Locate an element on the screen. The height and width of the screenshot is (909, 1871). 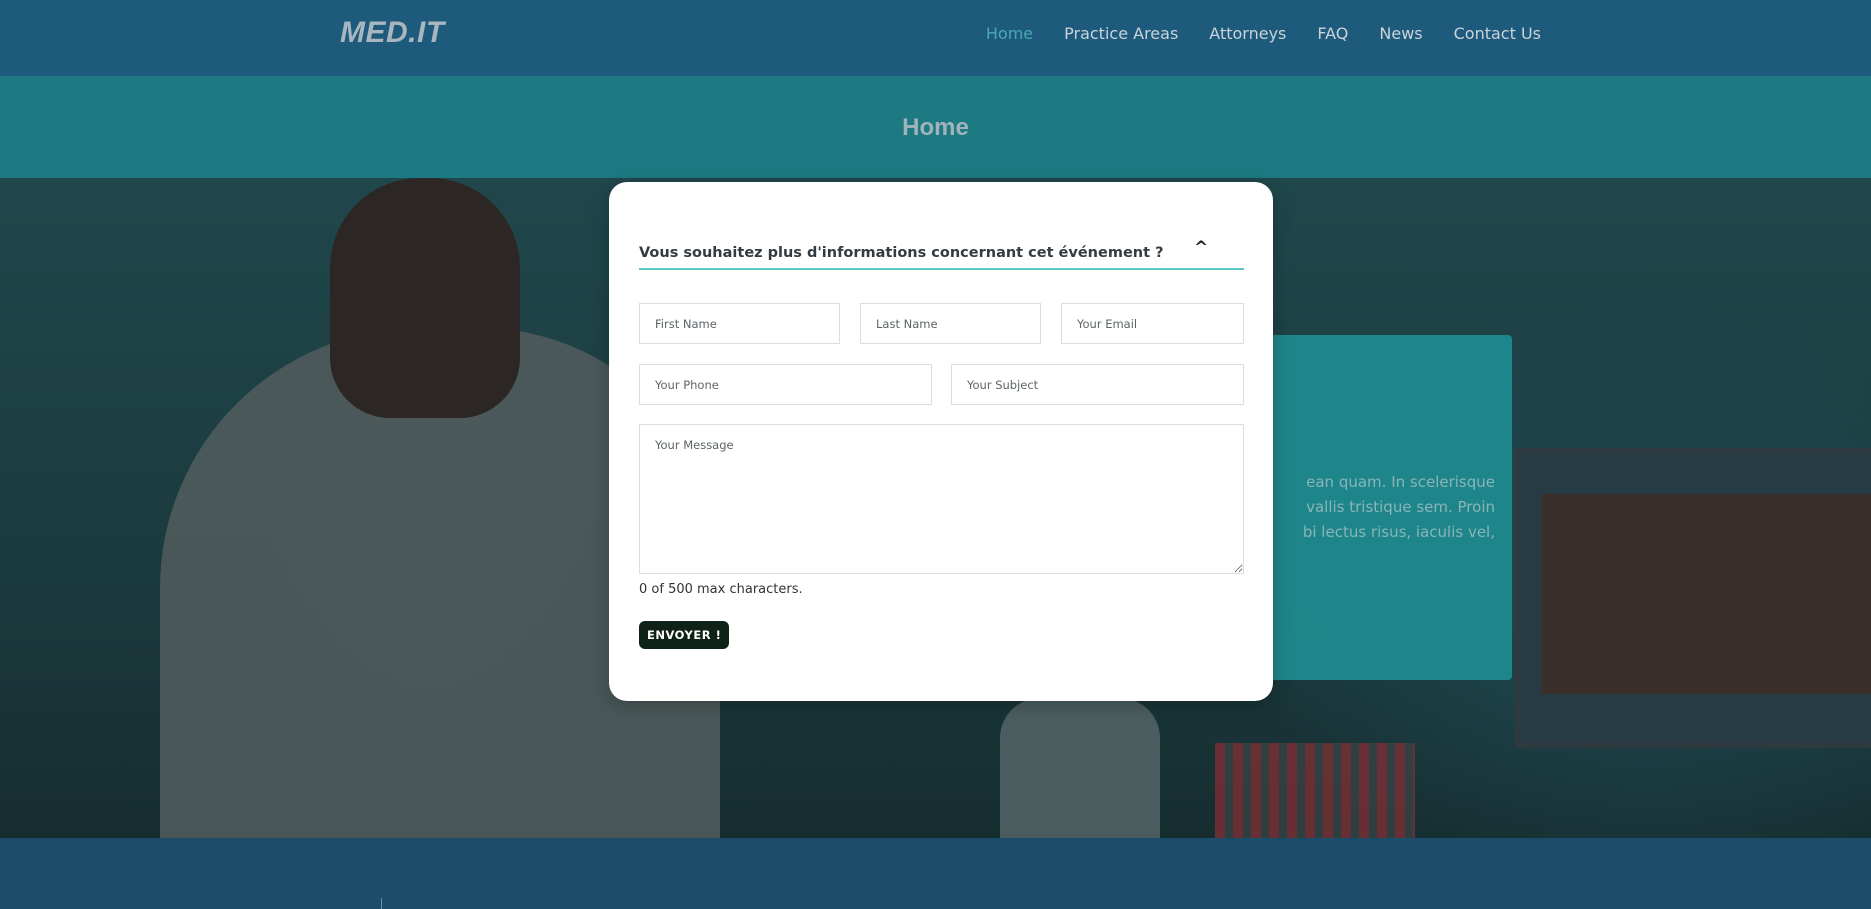
page-title: Home is located at coordinates (935, 127).